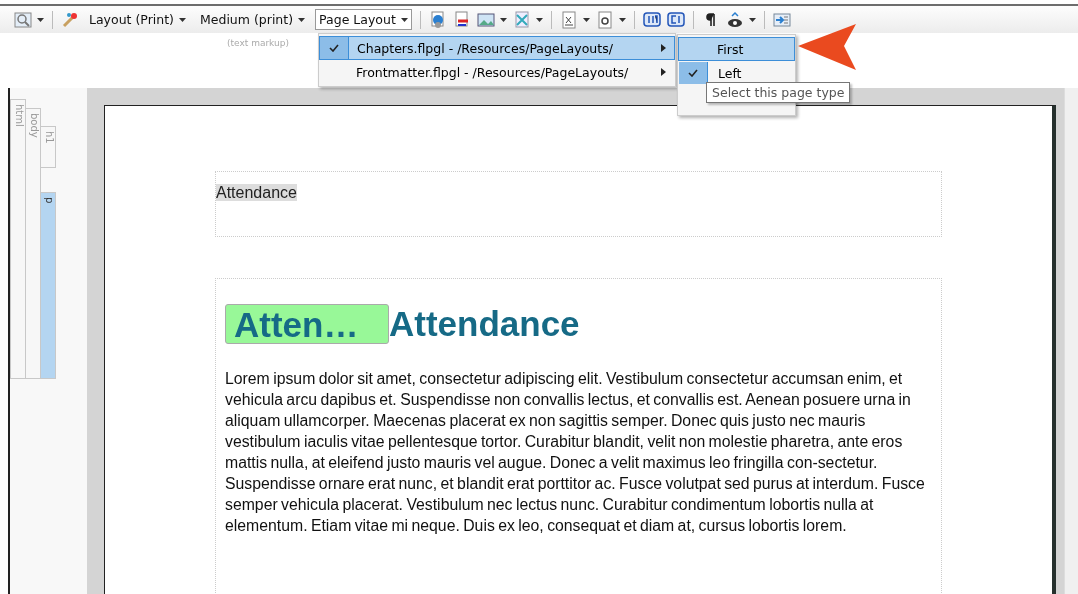  I want to click on header-text: Attendance, so click(256, 192).